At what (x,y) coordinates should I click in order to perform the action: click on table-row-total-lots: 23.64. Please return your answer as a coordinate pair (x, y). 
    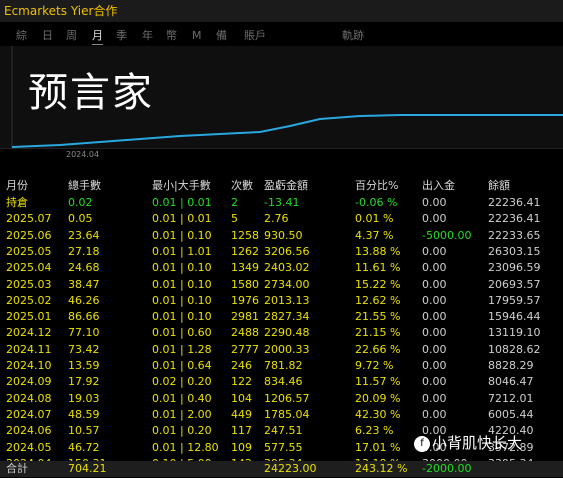
    Looking at the image, I should click on (84, 235).